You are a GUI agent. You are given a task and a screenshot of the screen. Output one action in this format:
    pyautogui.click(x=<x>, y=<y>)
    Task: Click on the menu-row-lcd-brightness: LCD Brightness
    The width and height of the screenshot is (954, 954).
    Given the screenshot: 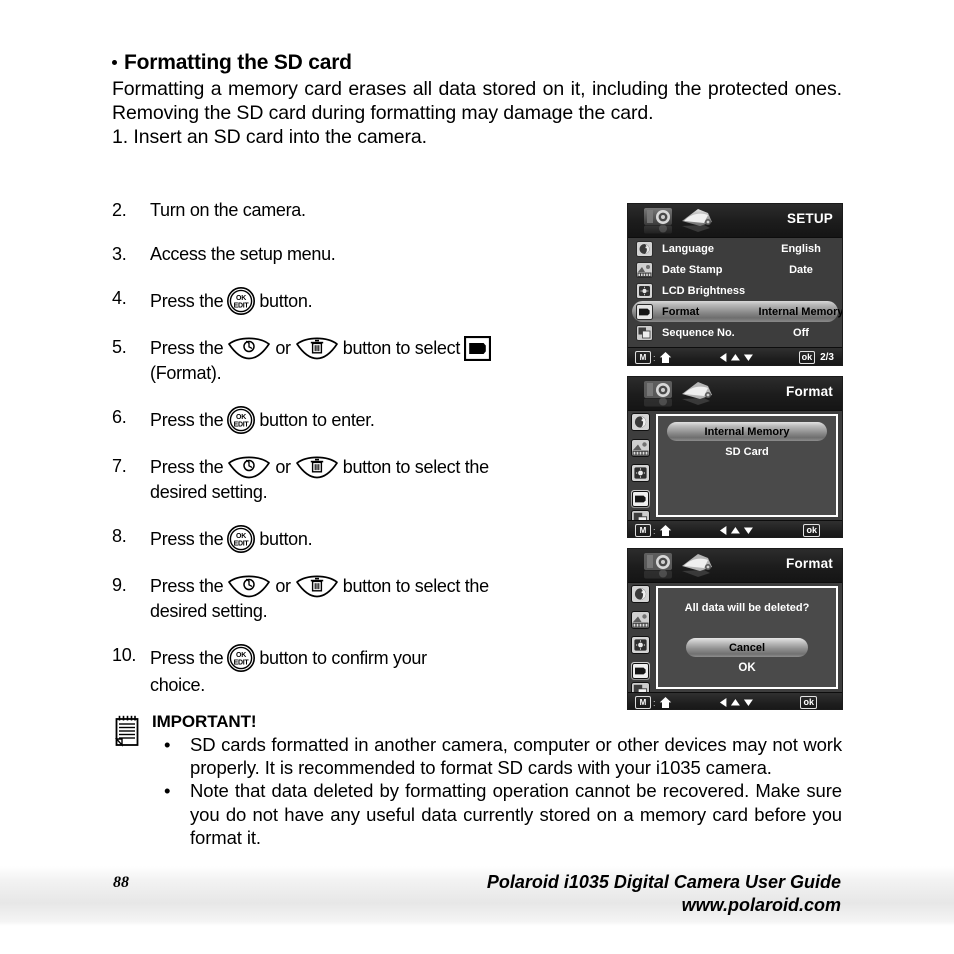 What is the action you would take?
    pyautogui.click(x=735, y=290)
    